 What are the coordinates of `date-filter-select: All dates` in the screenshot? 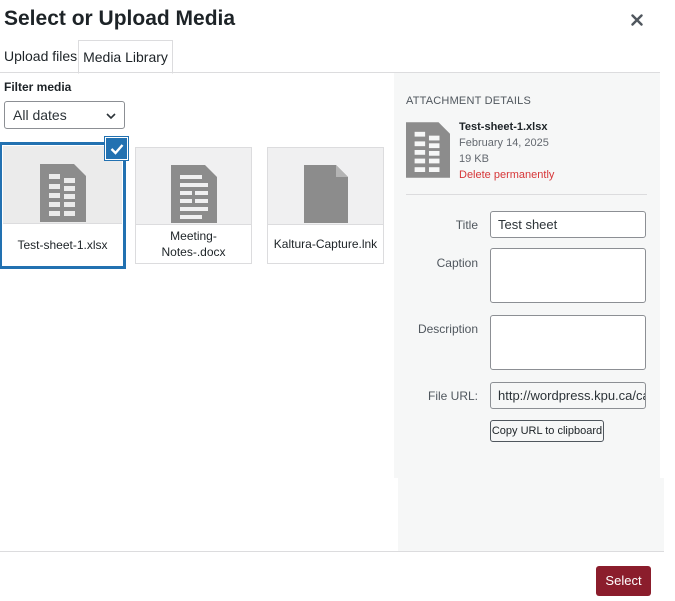 It's located at (64, 115).